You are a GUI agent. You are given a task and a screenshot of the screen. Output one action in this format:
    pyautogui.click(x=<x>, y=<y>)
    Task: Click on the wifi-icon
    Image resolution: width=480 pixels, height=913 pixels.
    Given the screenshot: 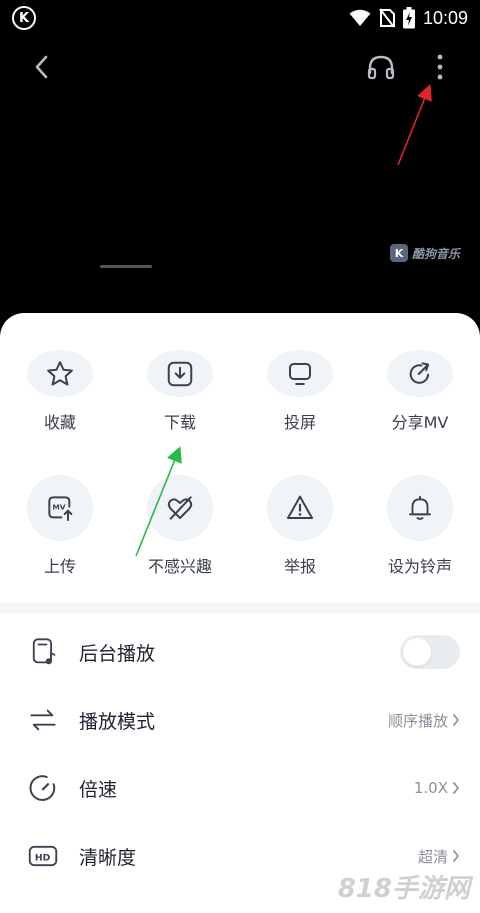 What is the action you would take?
    pyautogui.click(x=360, y=17)
    